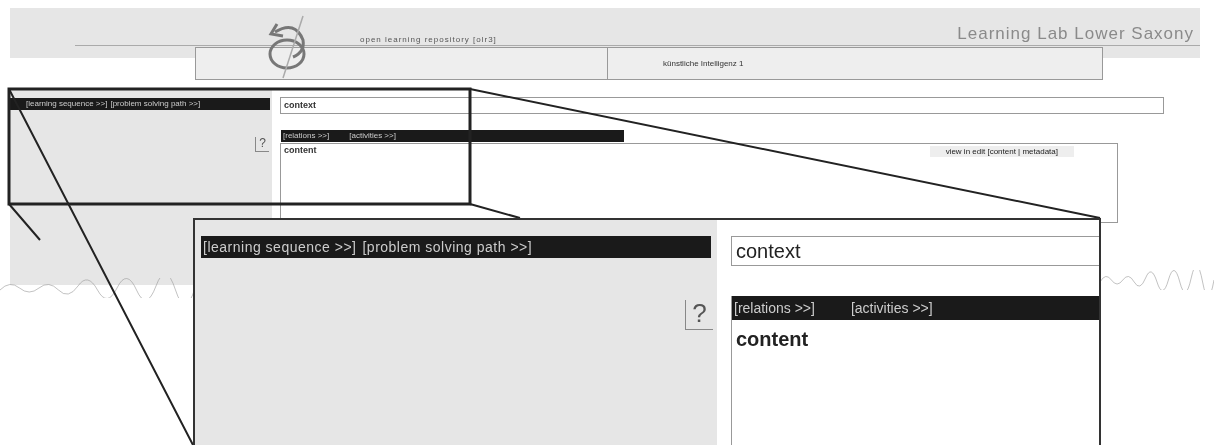  I want to click on view-links: view in edit [content | metadata], so click(1001, 151).